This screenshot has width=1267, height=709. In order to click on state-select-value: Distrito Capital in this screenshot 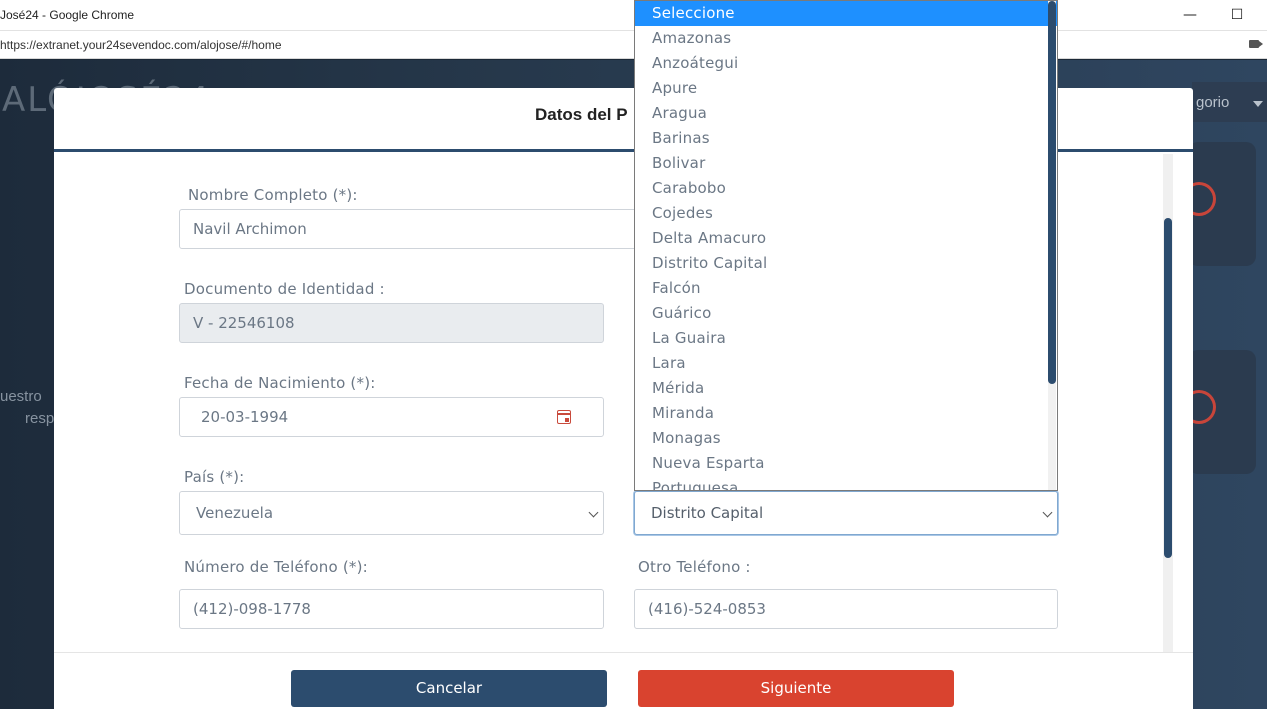, I will do `click(707, 513)`.